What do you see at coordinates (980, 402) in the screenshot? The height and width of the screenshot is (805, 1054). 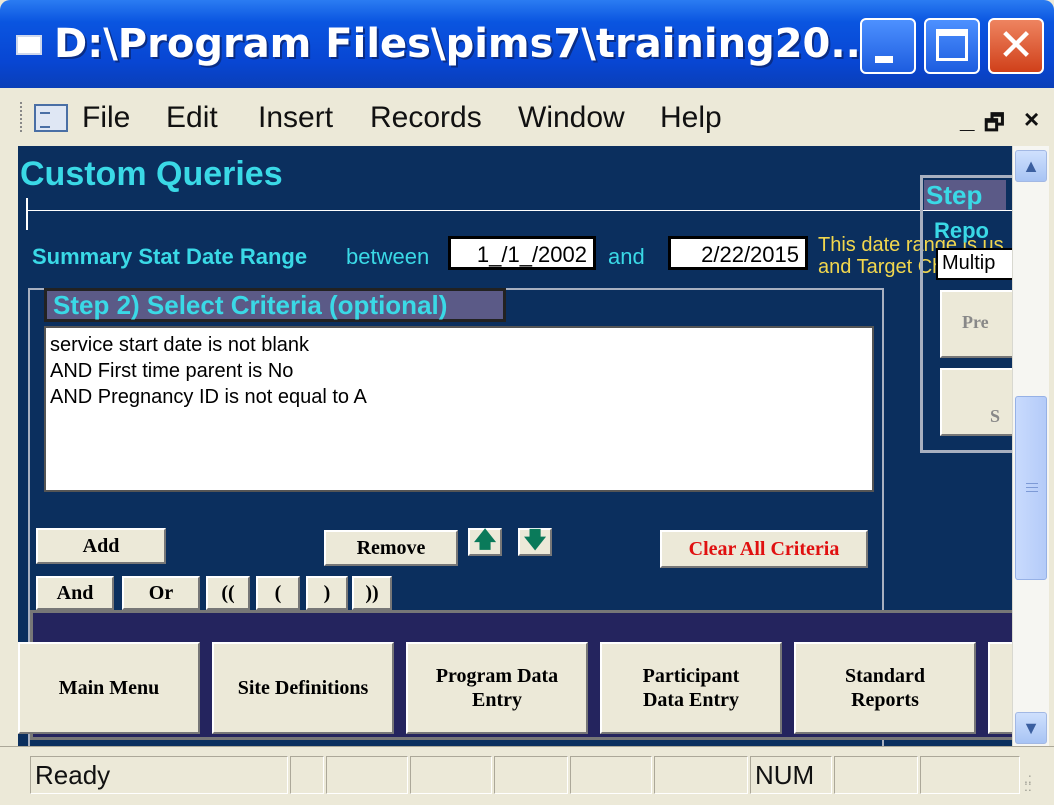 I see `spreadsheet-button: S` at bounding box center [980, 402].